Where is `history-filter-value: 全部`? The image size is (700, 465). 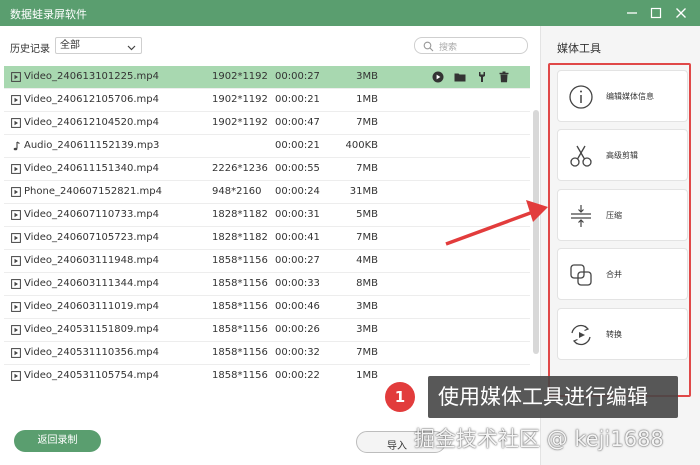
history-filter-value: 全部 is located at coordinates (70, 45).